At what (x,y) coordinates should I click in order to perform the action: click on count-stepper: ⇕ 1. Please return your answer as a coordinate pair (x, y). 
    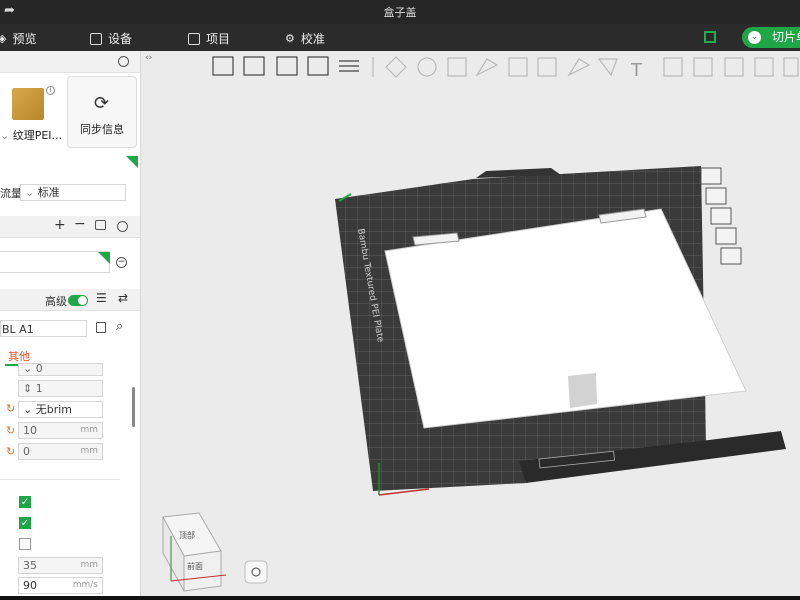
    Looking at the image, I should click on (60, 388).